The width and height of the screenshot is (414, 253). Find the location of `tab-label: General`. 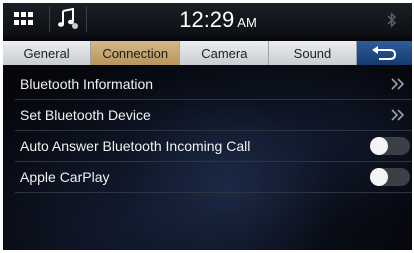

tab-label: General is located at coordinates (46, 53).